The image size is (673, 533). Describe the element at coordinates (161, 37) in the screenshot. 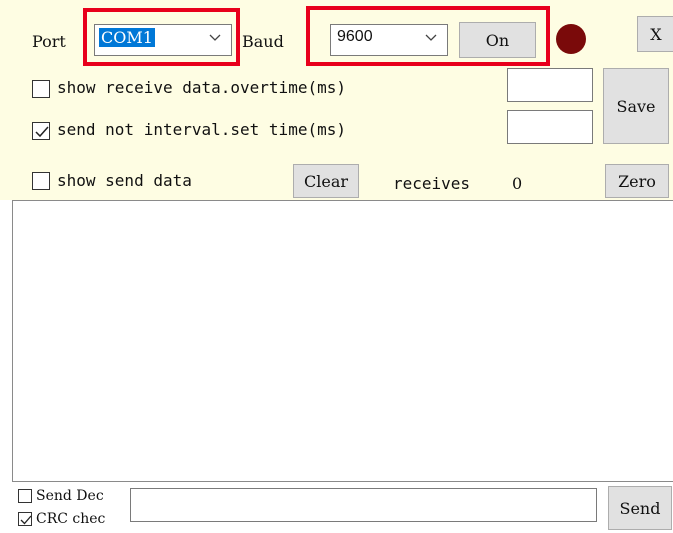

I see `port-highlight` at that location.